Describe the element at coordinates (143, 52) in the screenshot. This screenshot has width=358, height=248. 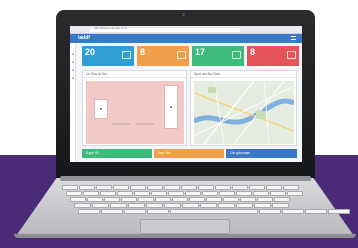
I see `stat-value: 8` at that location.